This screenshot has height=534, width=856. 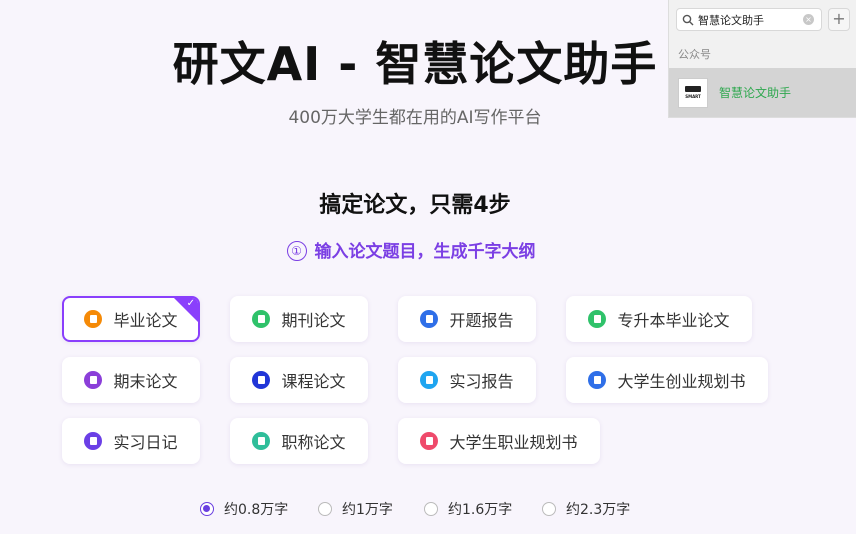 I want to click on search-icon, so click(x=688, y=19).